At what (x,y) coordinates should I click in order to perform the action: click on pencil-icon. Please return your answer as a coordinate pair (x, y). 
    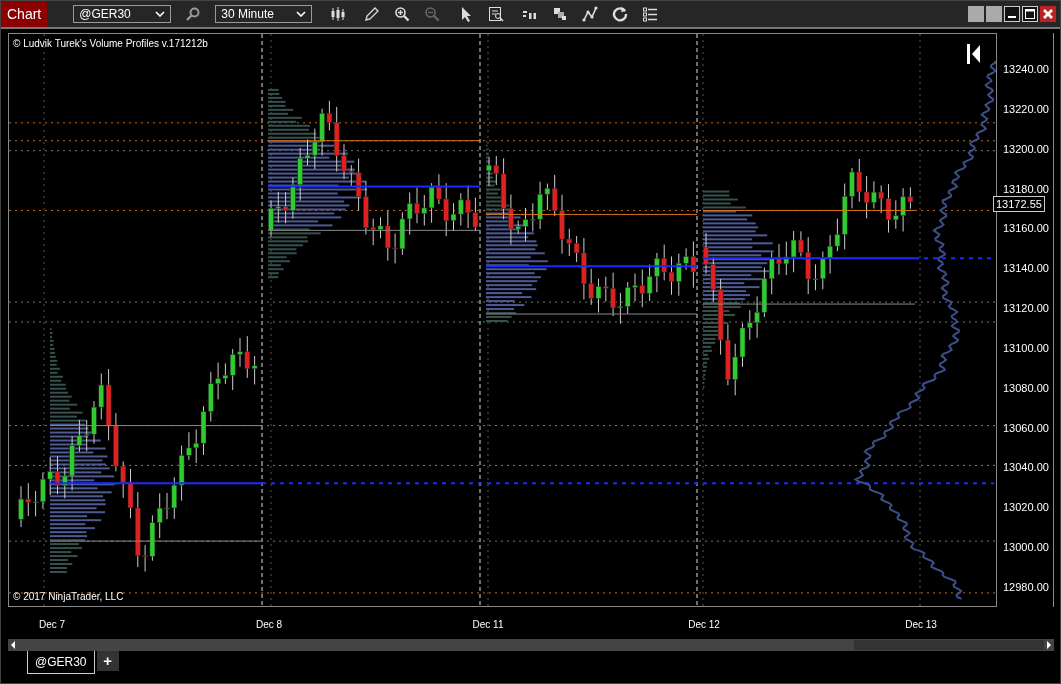
    Looking at the image, I should click on (372, 14).